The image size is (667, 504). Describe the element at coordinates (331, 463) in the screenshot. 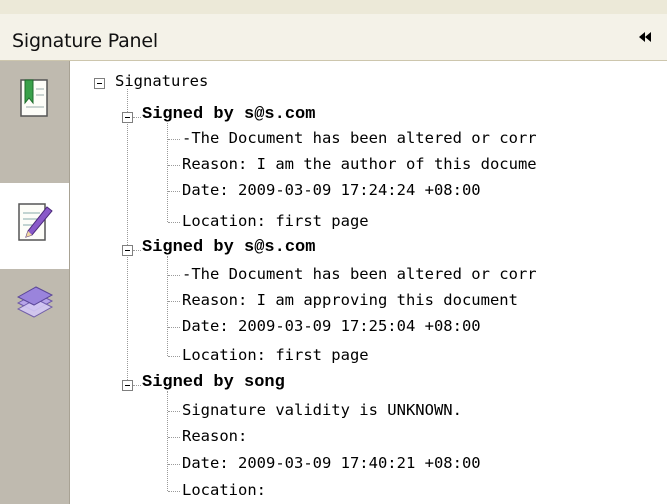

I see `signature-3-date: Date: 2009-03-09 17:40:21 +08:00` at that location.